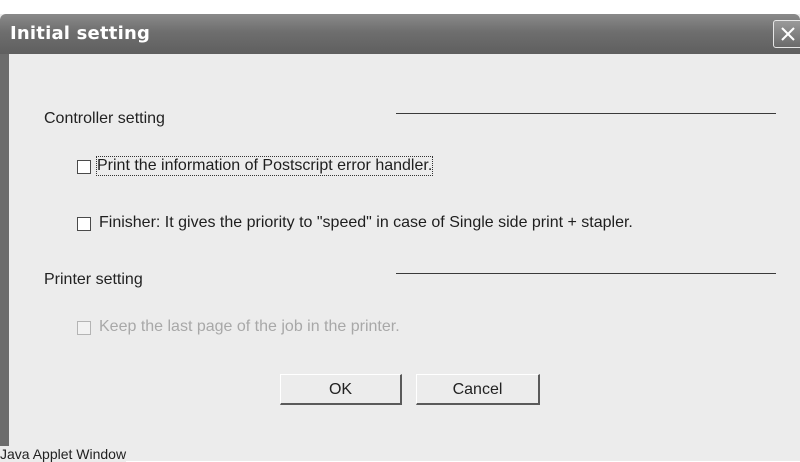  What do you see at coordinates (586, 113) in the screenshot?
I see `controller-separator` at bounding box center [586, 113].